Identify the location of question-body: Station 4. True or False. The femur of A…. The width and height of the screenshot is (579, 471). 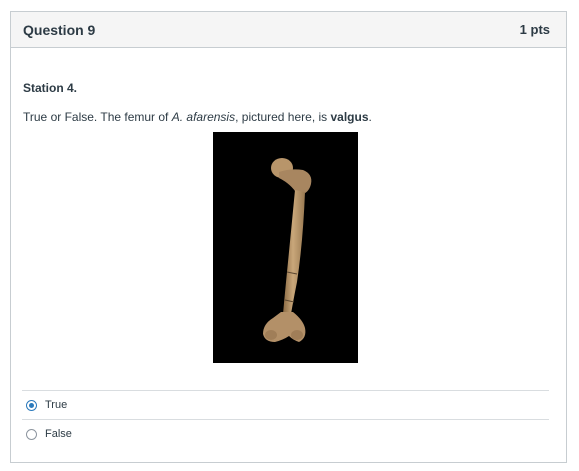
(288, 102).